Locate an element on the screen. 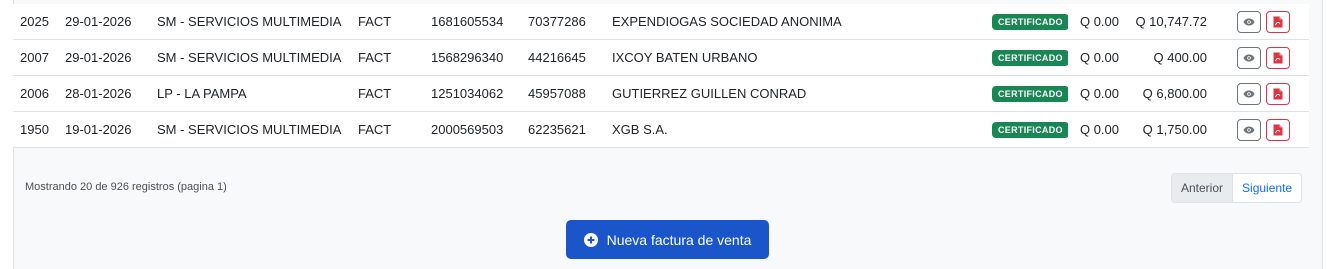 The height and width of the screenshot is (269, 1327). invoice-number-cell: 2000569503 is located at coordinates (479, 129).